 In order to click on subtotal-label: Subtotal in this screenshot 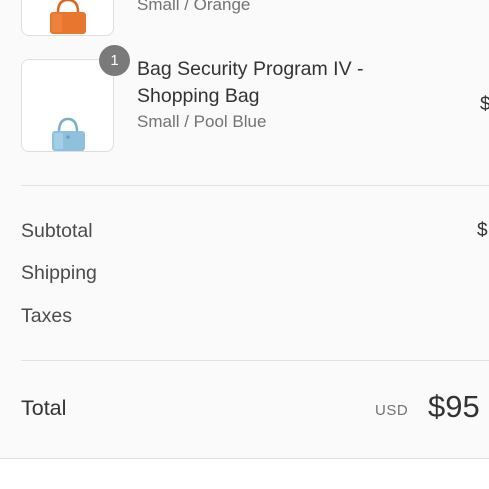, I will do `click(57, 231)`.